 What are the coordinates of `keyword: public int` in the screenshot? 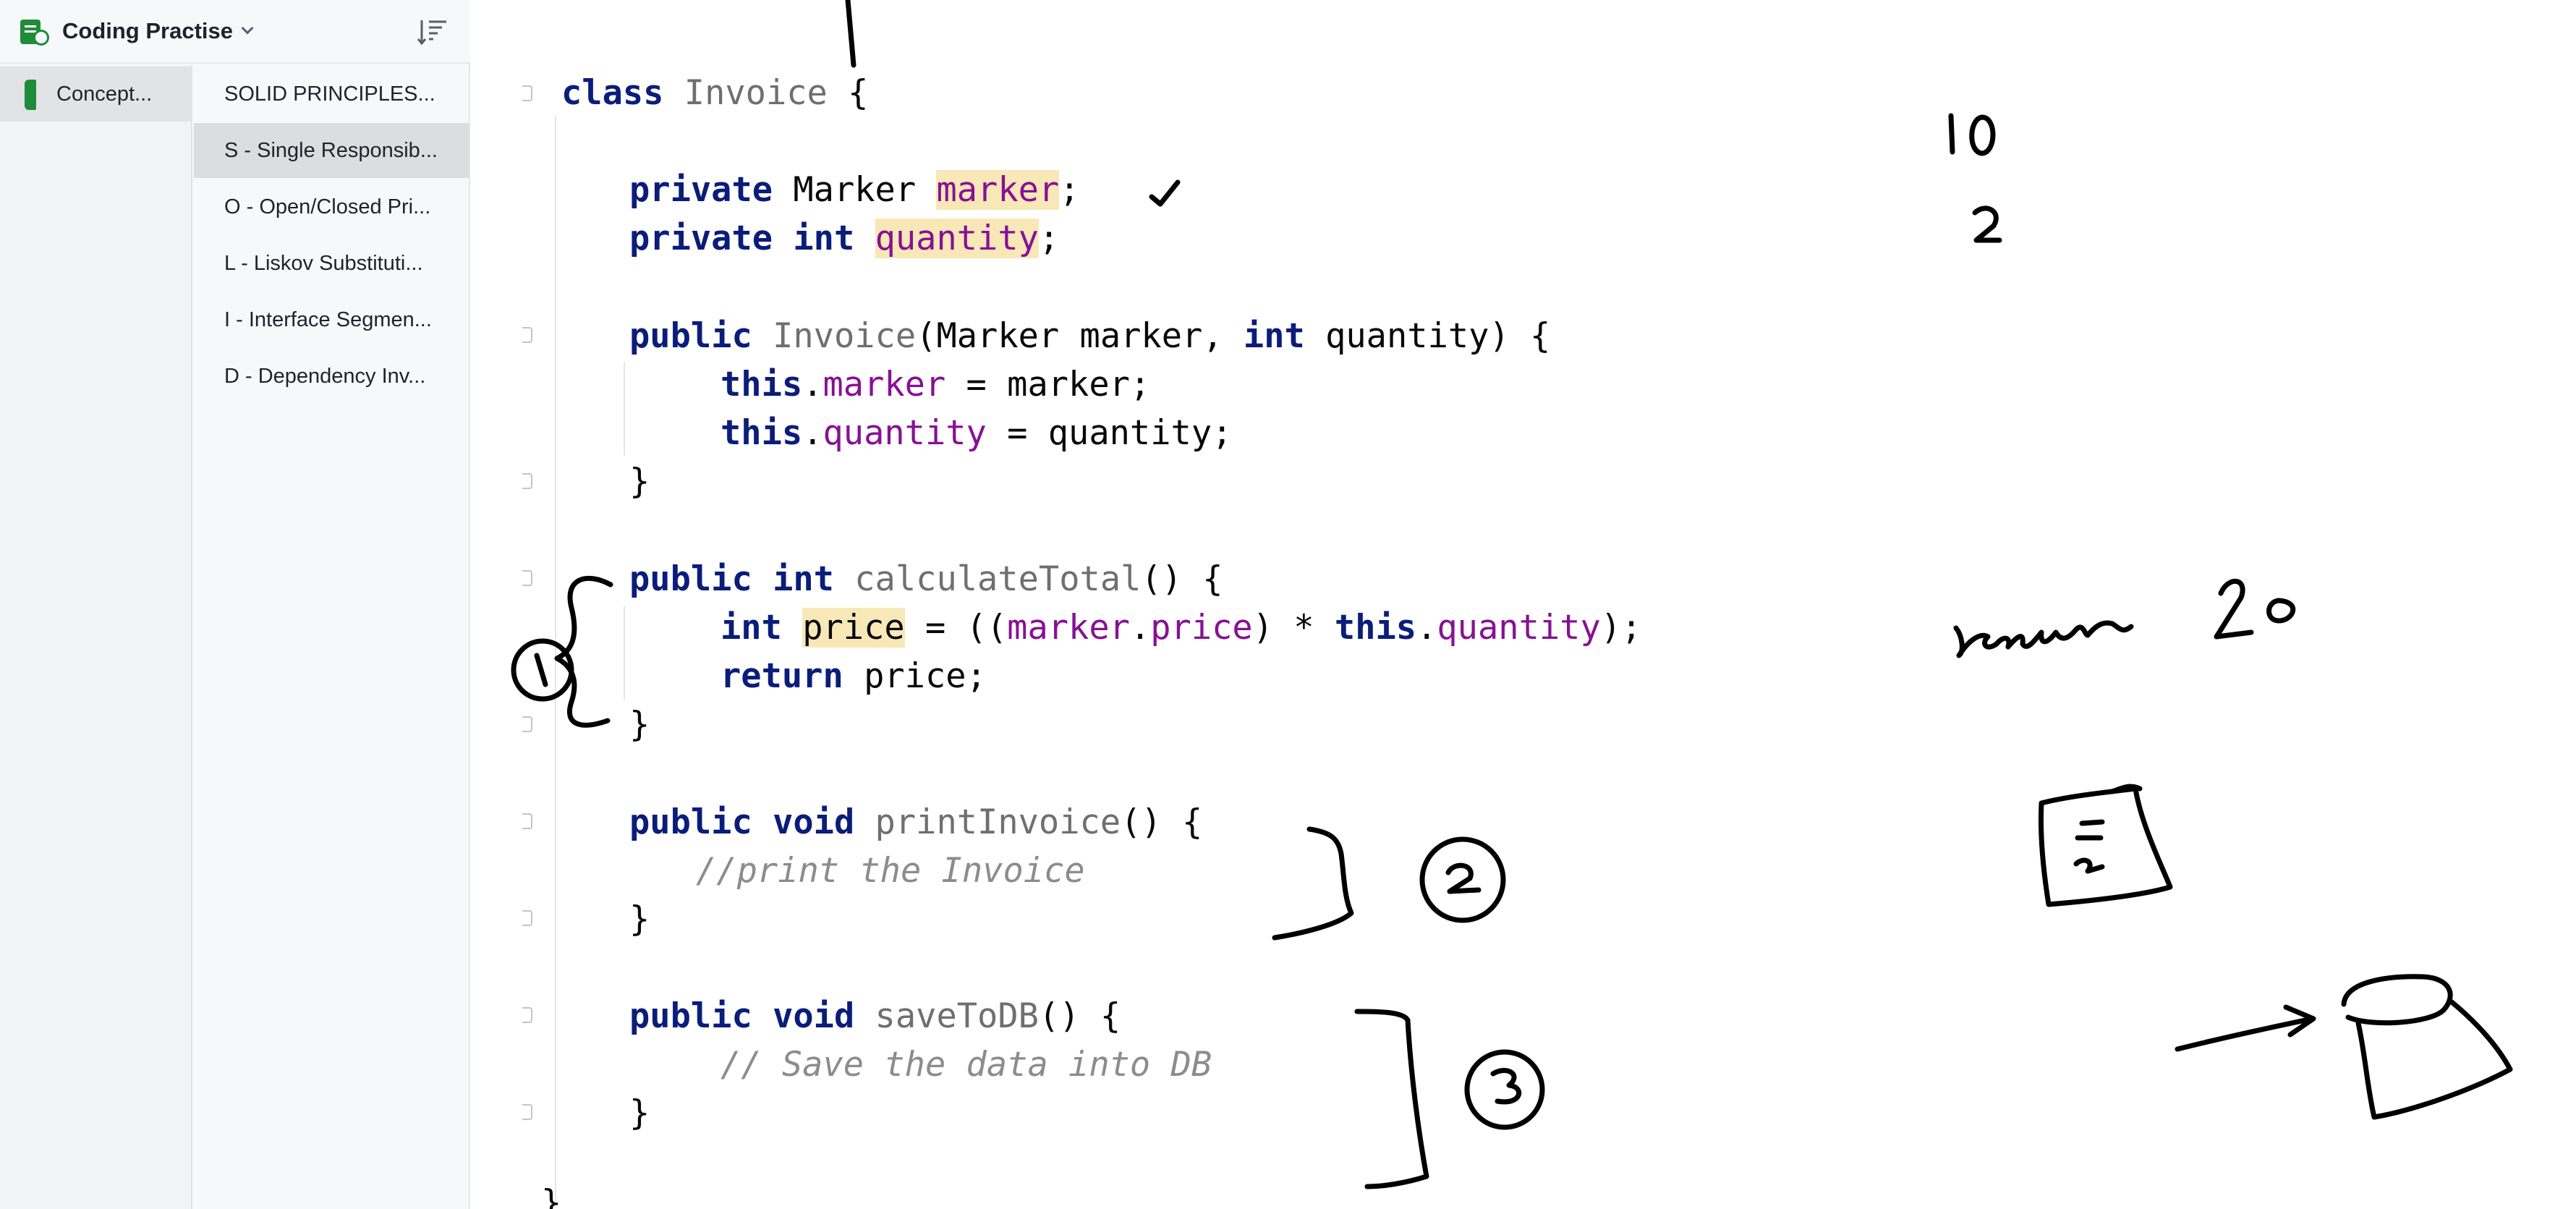 It's located at (731, 579).